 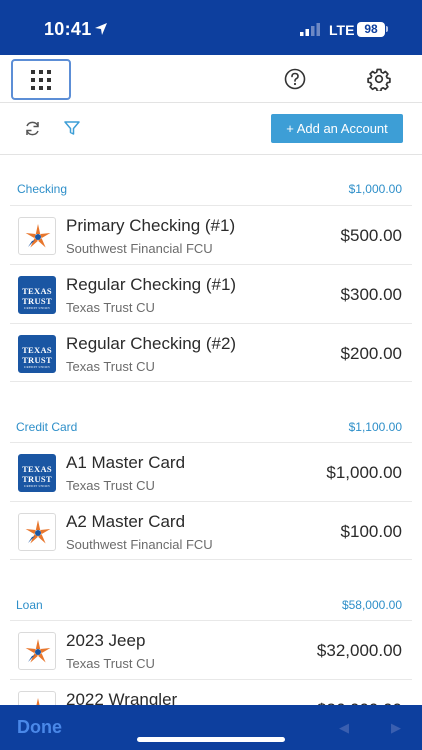 What do you see at coordinates (211, 426) in the screenshot?
I see `section-header-credit-card: Credit Card $1,100.00` at bounding box center [211, 426].